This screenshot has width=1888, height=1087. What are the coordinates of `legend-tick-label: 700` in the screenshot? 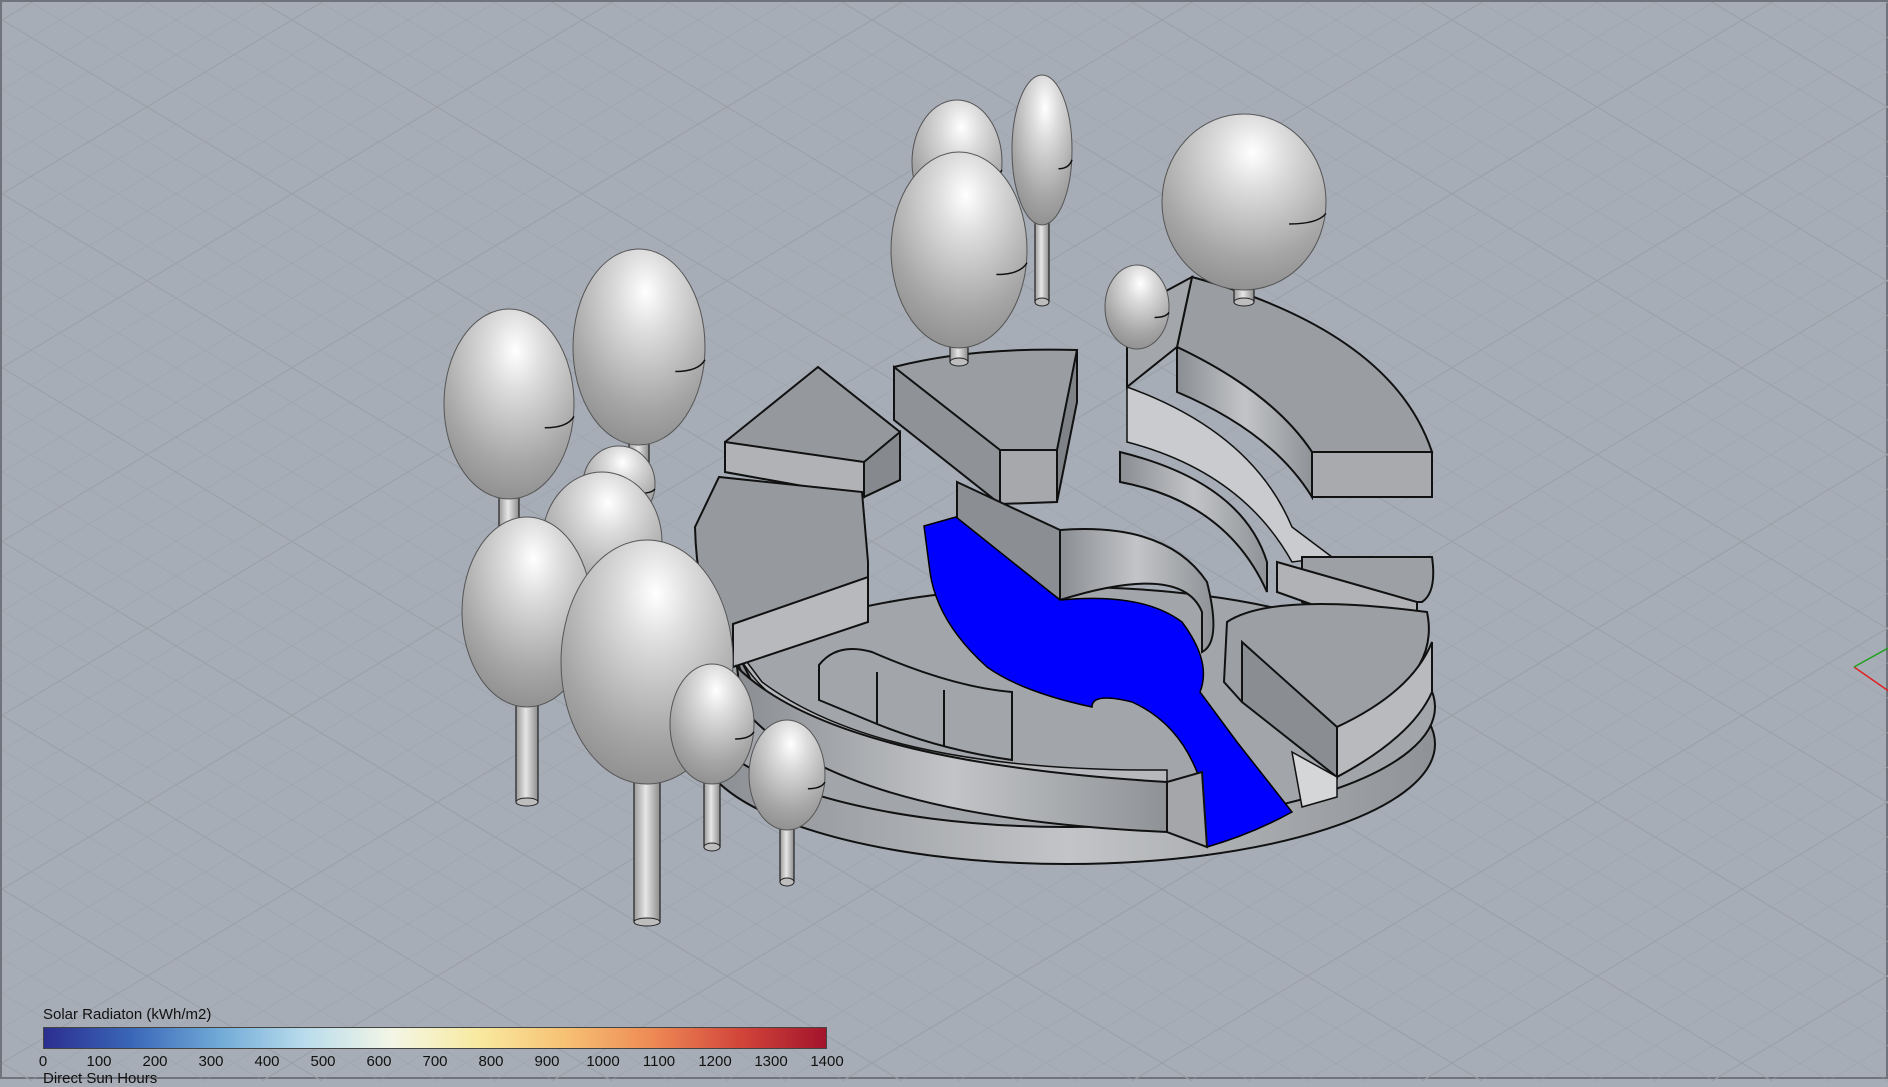 It's located at (435, 1061).